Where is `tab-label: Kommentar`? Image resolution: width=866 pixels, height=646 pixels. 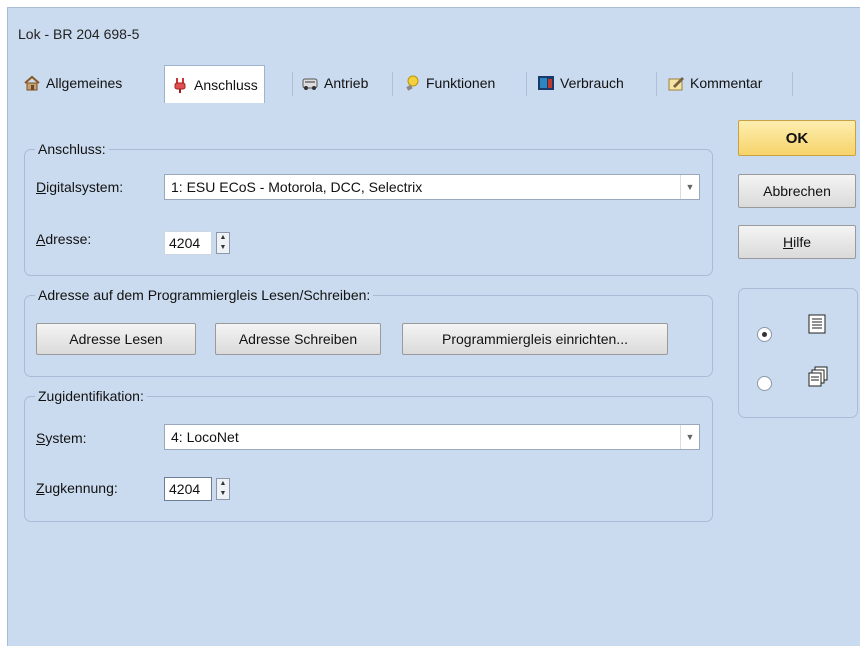 tab-label: Kommentar is located at coordinates (726, 83).